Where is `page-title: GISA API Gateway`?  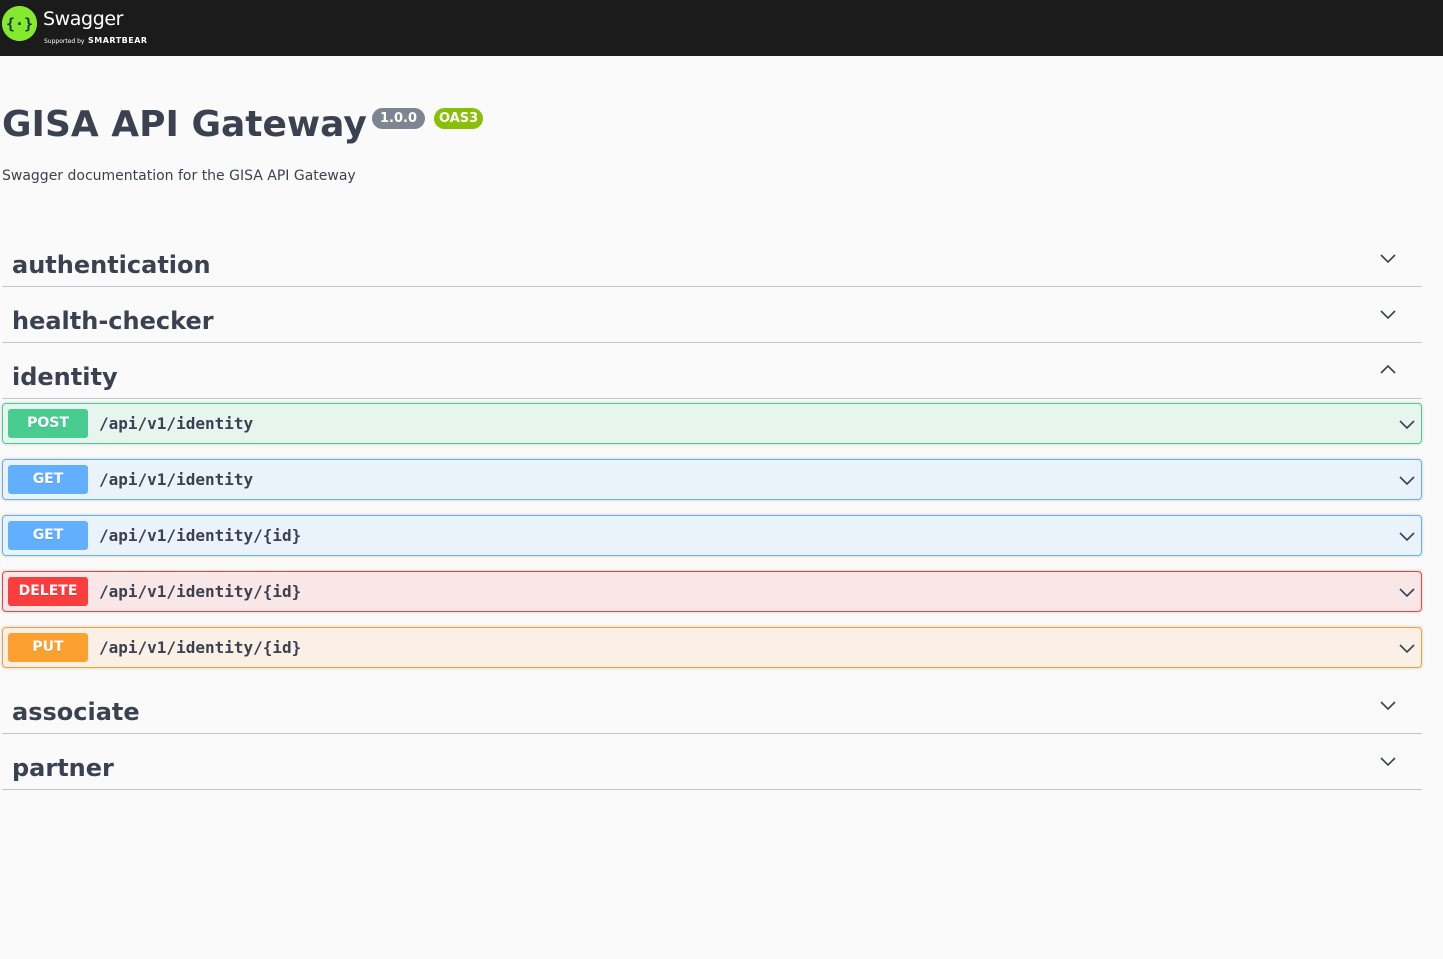 page-title: GISA API Gateway is located at coordinates (184, 124).